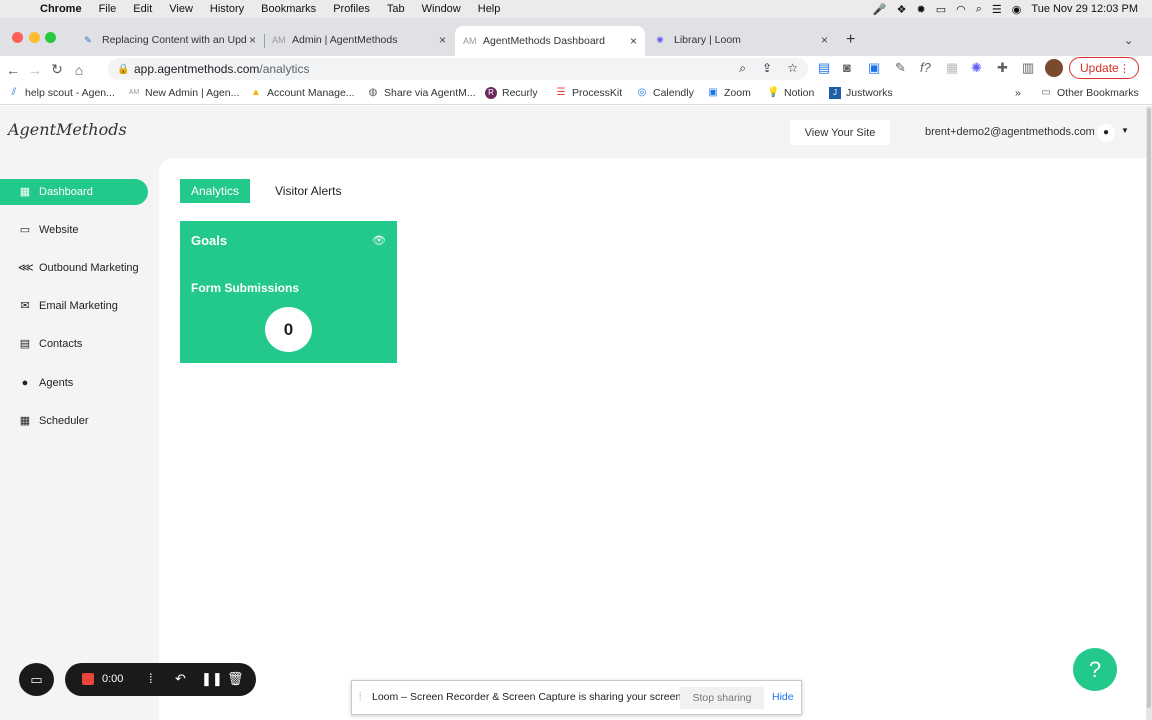 This screenshot has width=1152, height=720. I want to click on user-menu-caret-icon: ▼, so click(1125, 130).